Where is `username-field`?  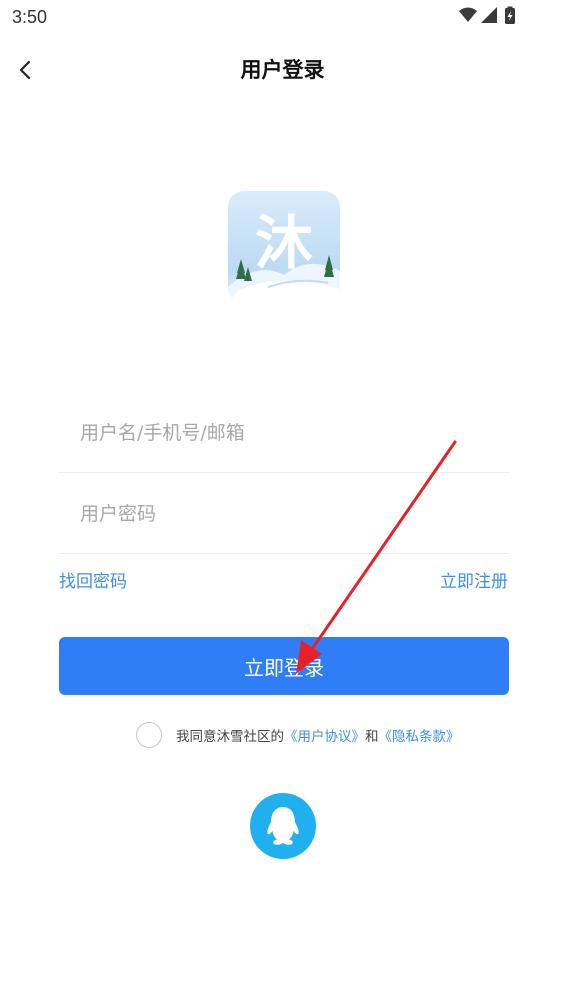
username-field is located at coordinates (284, 433).